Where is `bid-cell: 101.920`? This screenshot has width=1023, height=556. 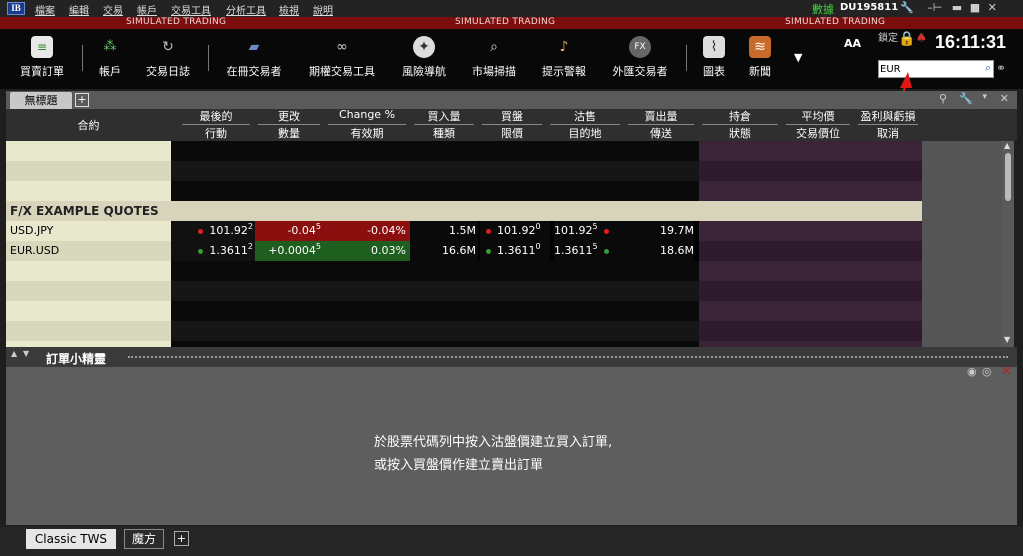
bid-cell: 101.920 is located at coordinates (515, 231).